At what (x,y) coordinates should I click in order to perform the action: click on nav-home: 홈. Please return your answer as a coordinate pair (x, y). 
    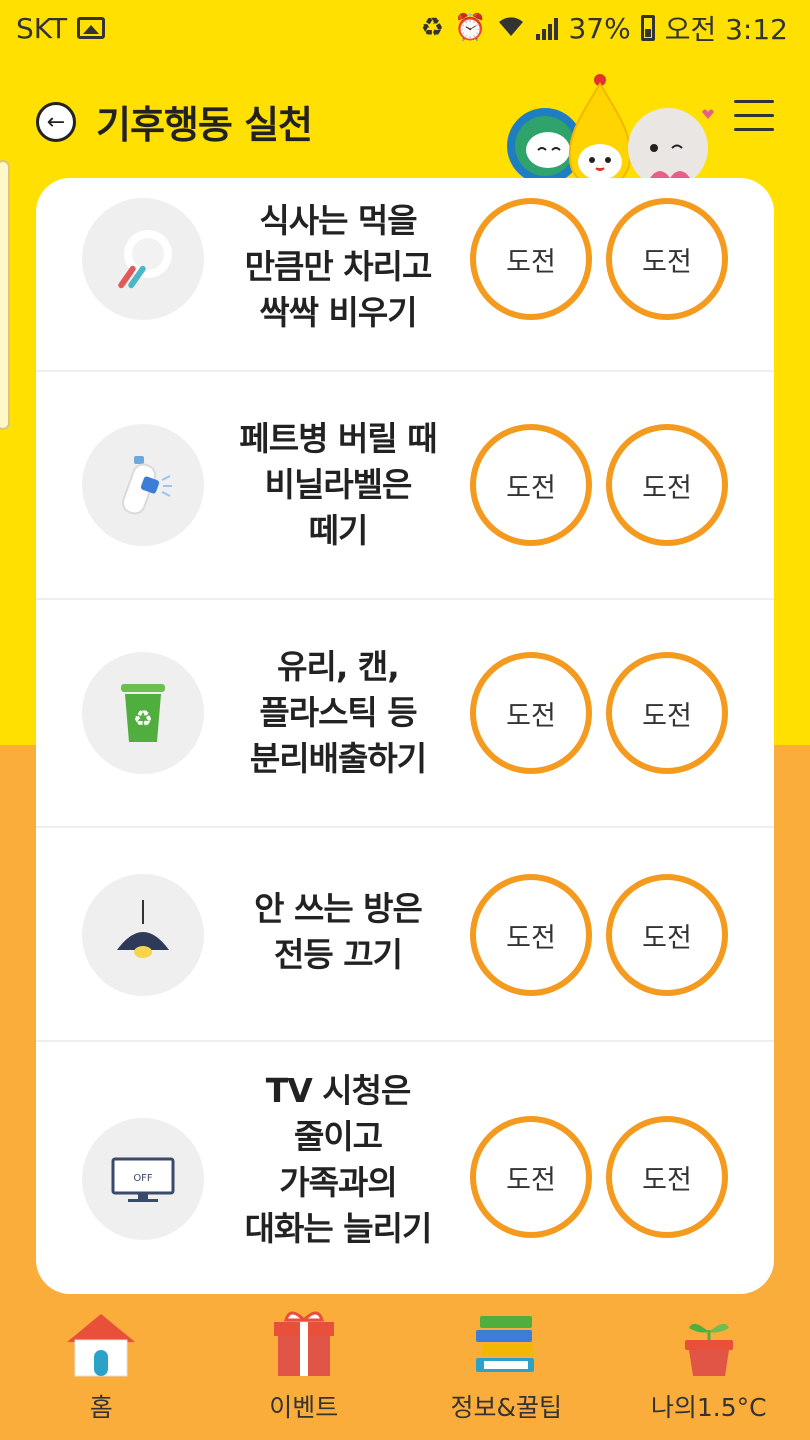
    Looking at the image, I should click on (101, 1370).